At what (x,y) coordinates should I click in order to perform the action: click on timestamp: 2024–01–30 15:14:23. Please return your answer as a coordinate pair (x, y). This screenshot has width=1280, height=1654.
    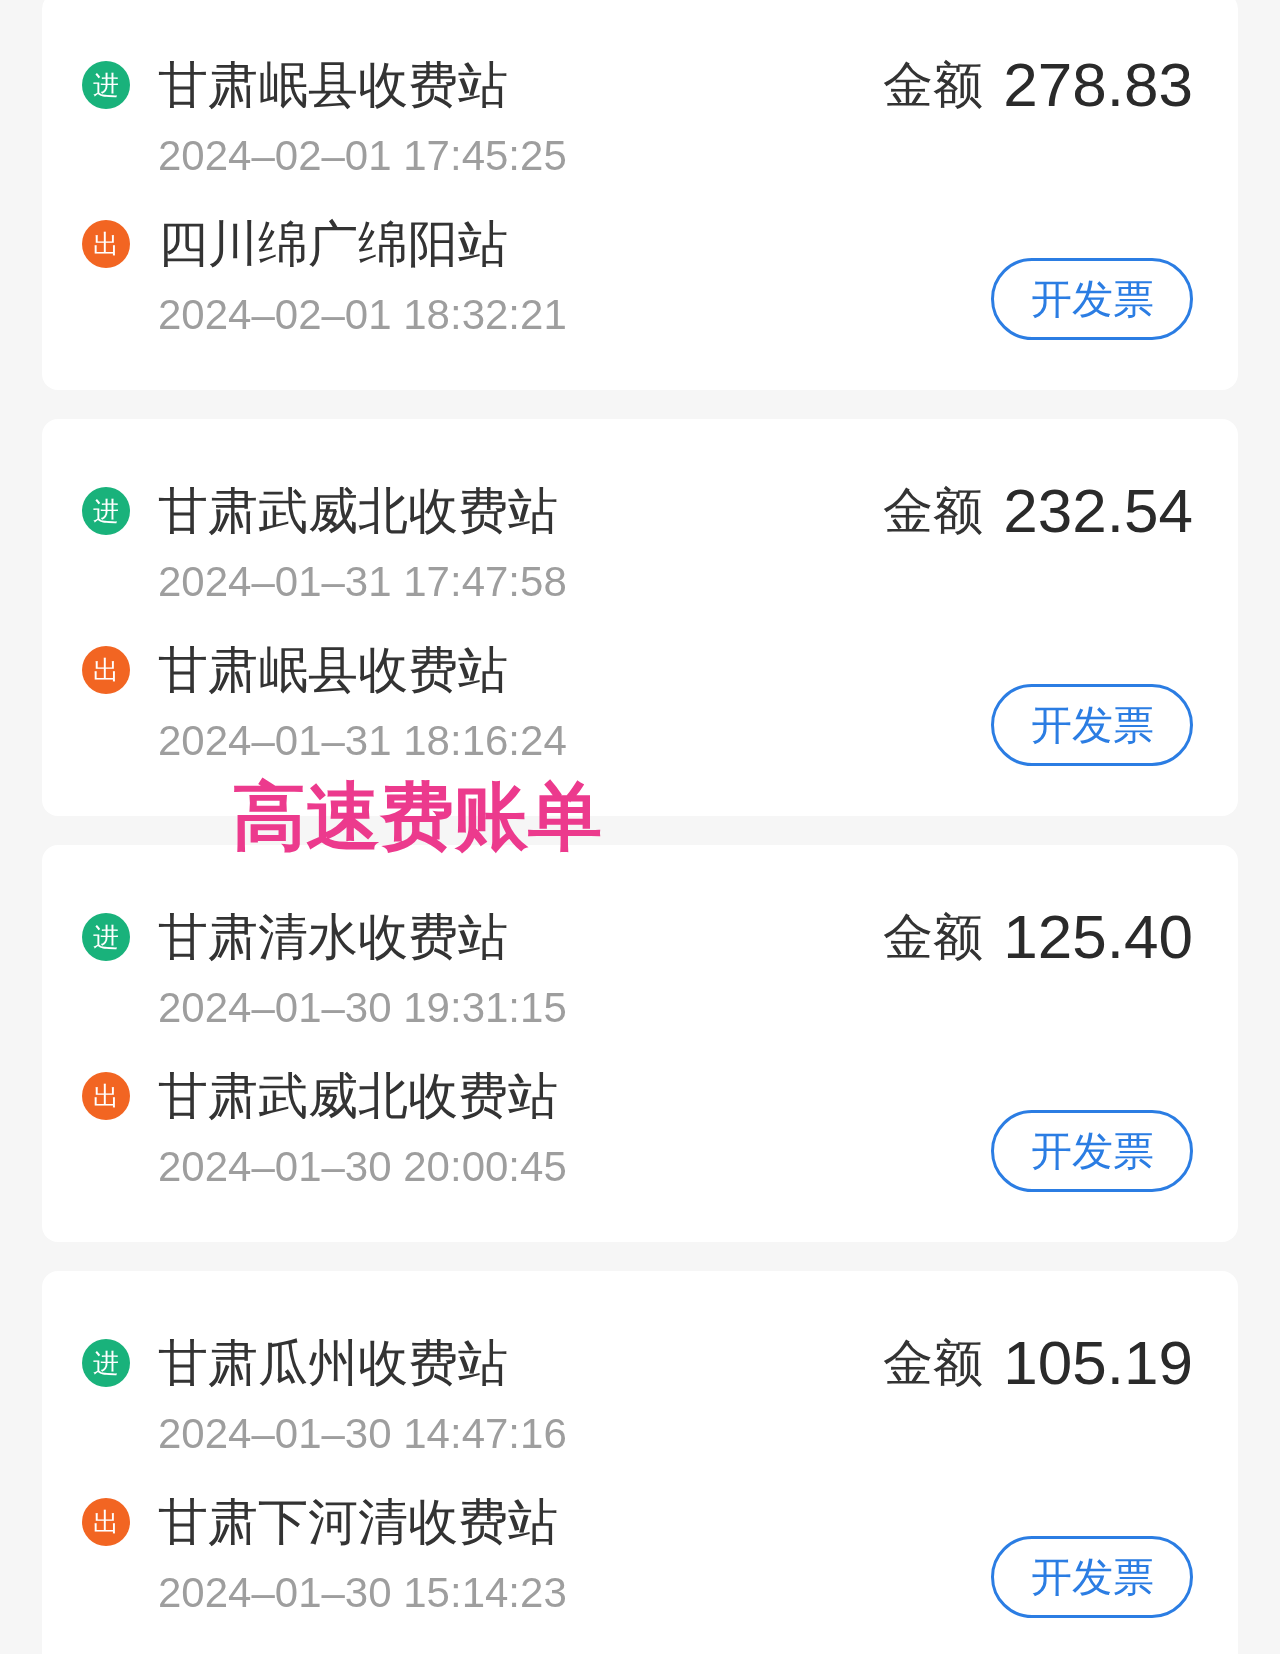
    Looking at the image, I should click on (362, 1593).